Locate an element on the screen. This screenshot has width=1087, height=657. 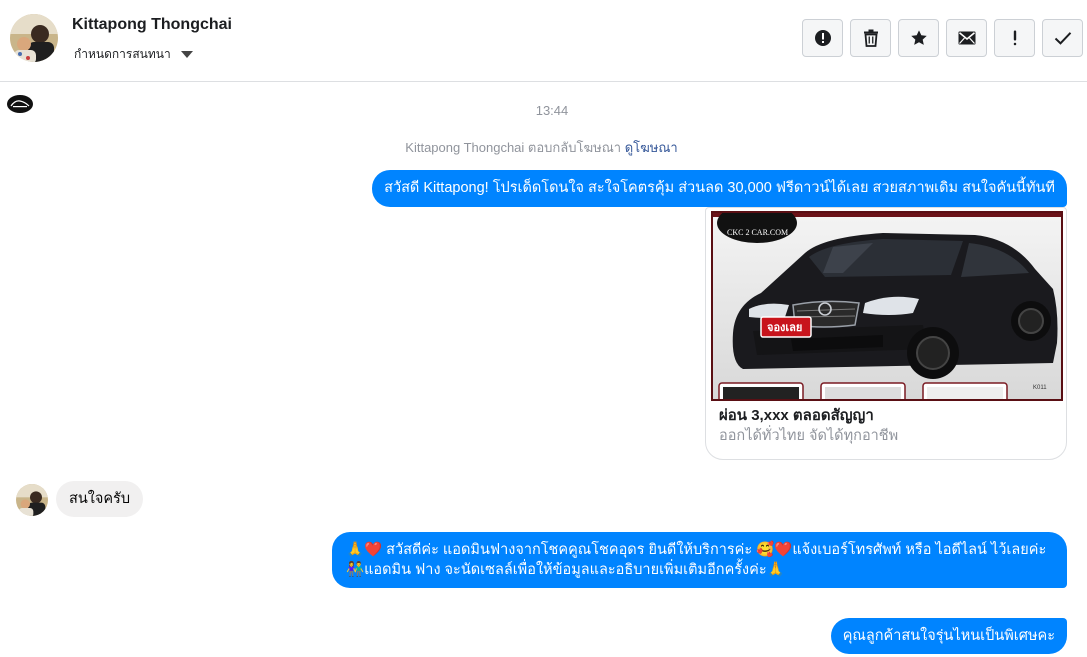
mark-done-button is located at coordinates (1062, 38).